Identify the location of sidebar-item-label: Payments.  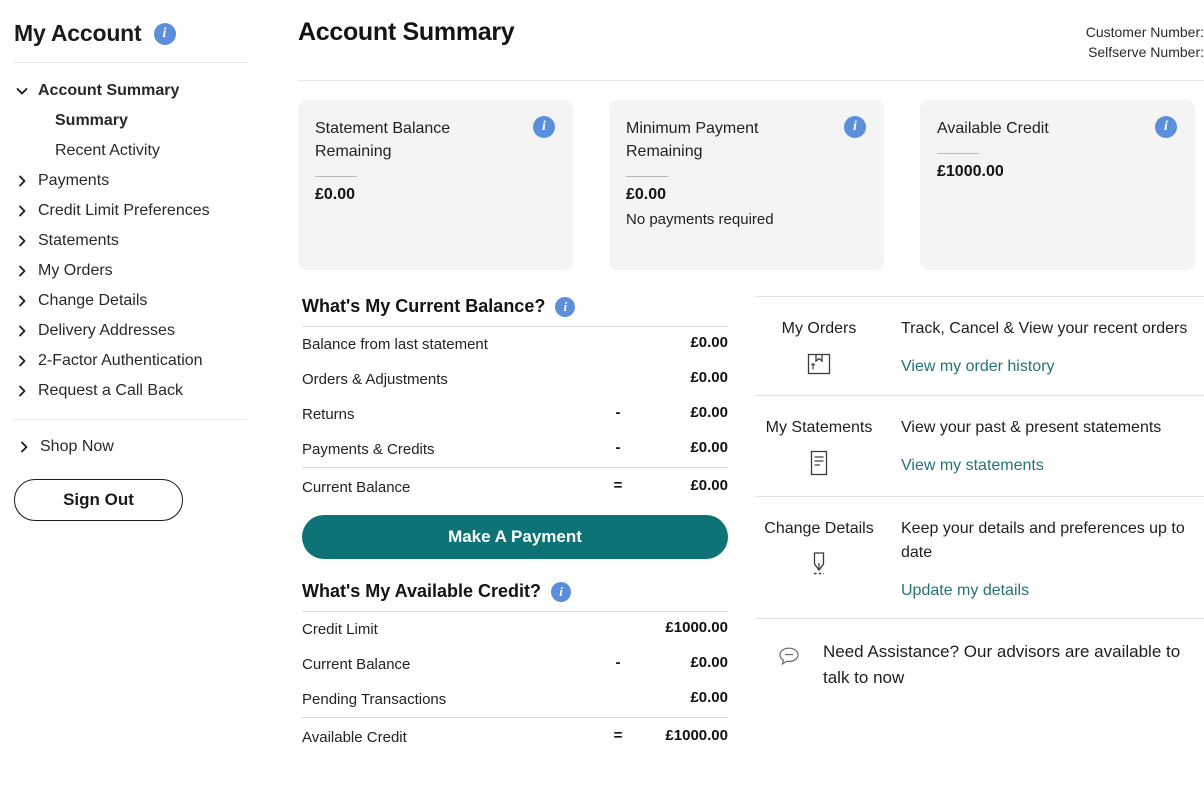
(74, 180).